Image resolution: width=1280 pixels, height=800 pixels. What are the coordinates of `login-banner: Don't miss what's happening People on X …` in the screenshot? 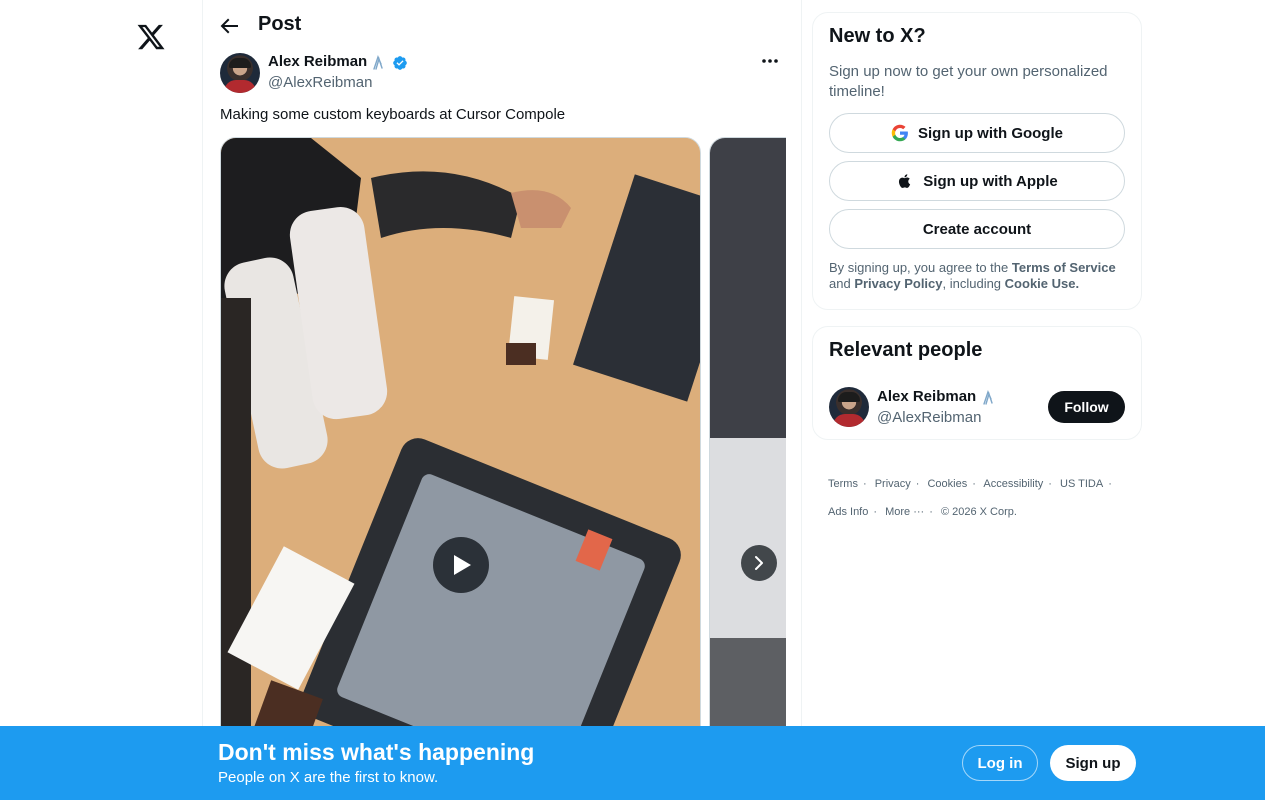 It's located at (632, 763).